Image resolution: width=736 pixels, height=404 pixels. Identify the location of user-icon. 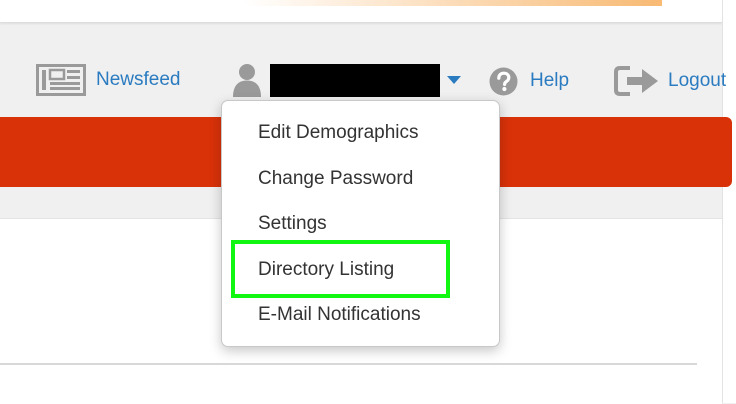
(247, 80).